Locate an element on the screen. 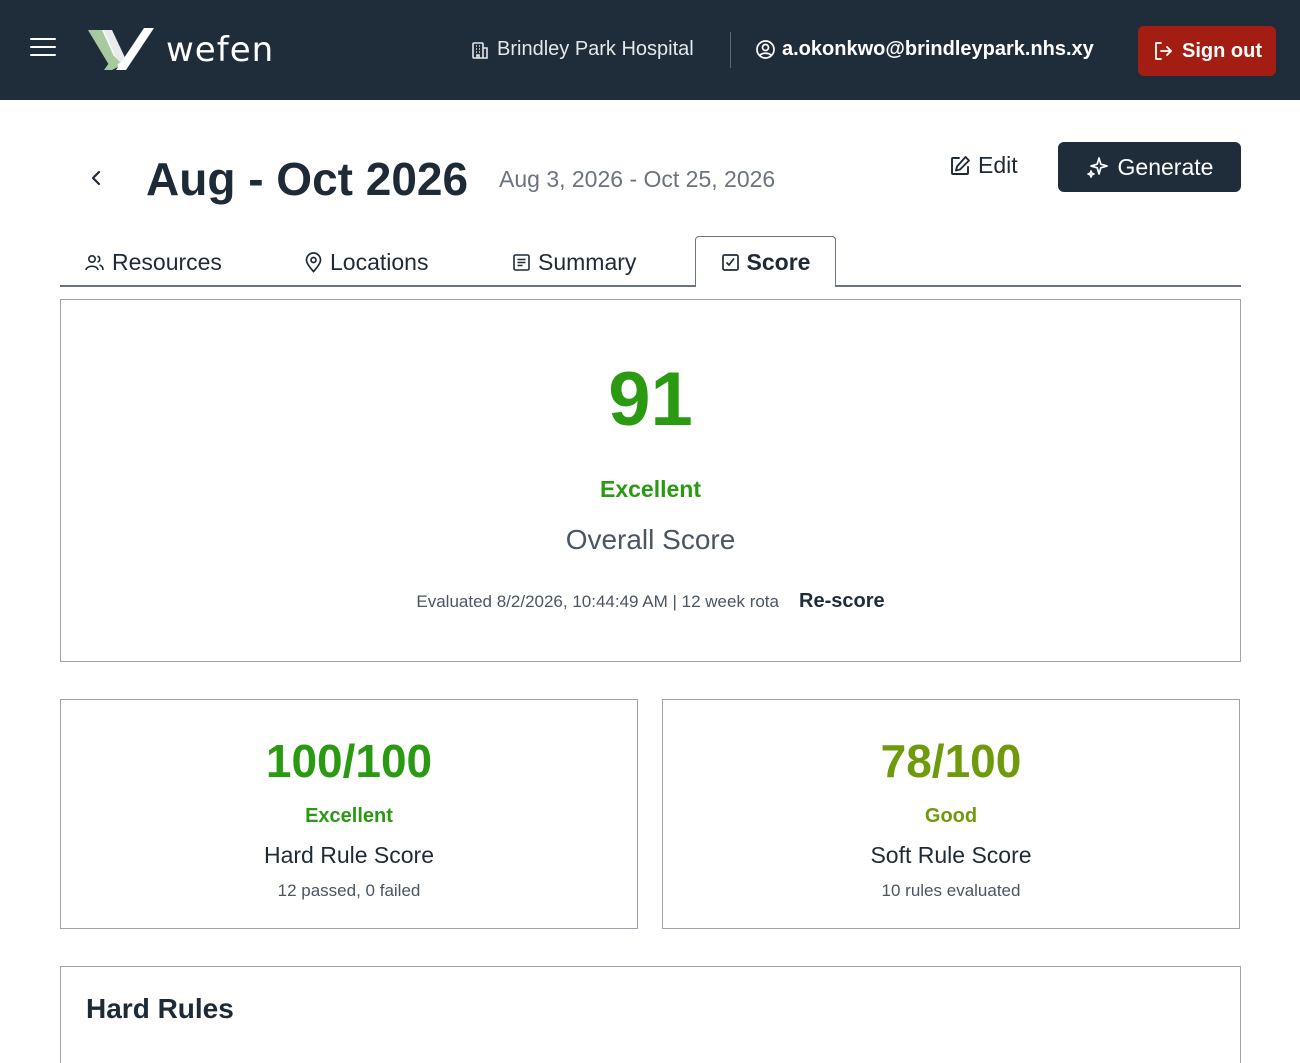 The width and height of the screenshot is (1300, 1063). generate-label: Generate is located at coordinates (1165, 166).